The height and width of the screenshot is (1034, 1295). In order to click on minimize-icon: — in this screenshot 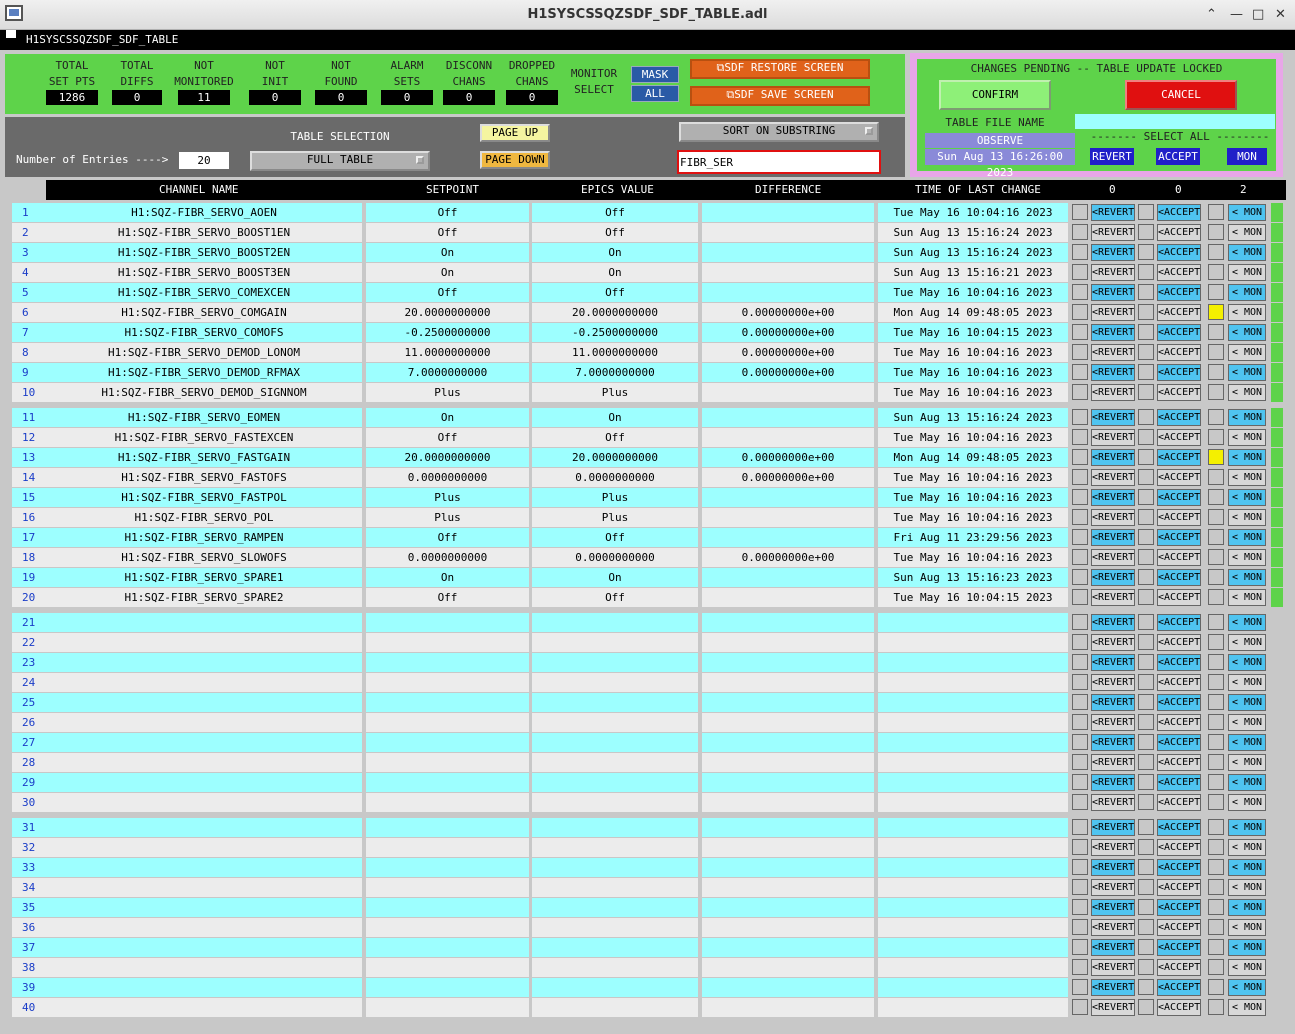, I will do `click(1236, 14)`.